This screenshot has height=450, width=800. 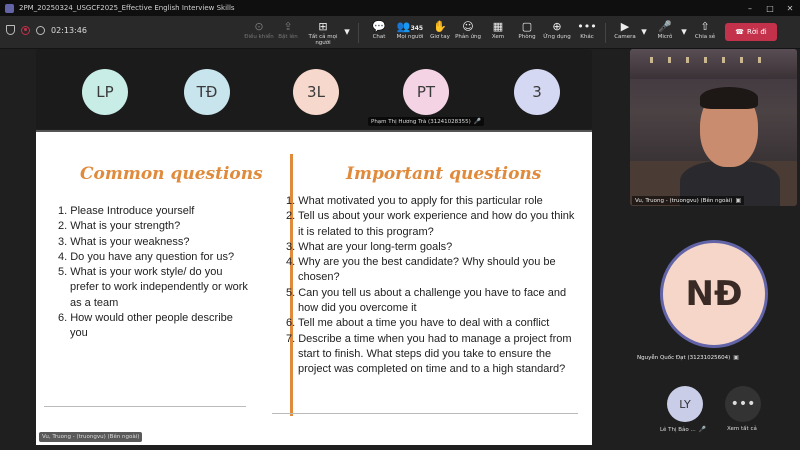 I want to click on recording-icon, so click(x=25, y=30).